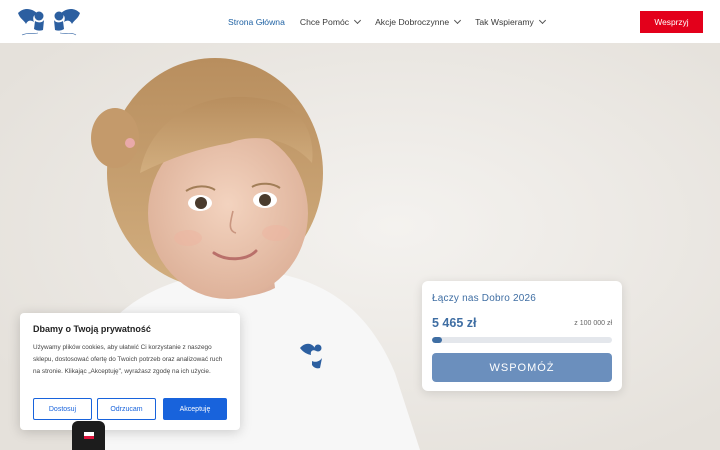 This screenshot has width=720, height=450. What do you see at coordinates (62, 409) in the screenshot?
I see `customize-button: Dostosuj` at bounding box center [62, 409].